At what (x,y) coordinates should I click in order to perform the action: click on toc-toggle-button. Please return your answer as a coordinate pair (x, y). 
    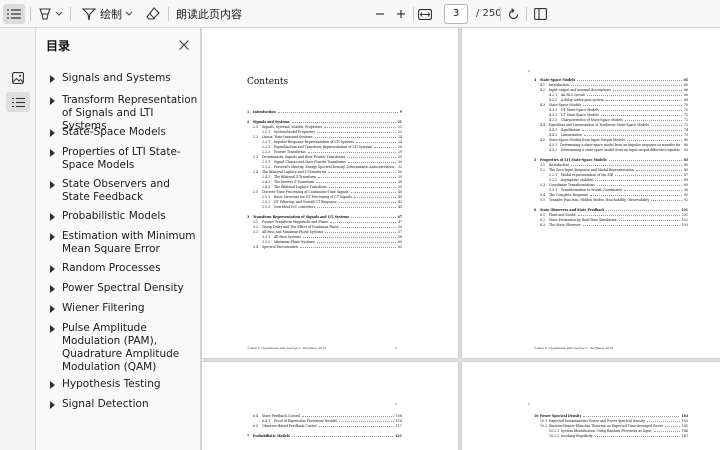
    Looking at the image, I should click on (14, 14).